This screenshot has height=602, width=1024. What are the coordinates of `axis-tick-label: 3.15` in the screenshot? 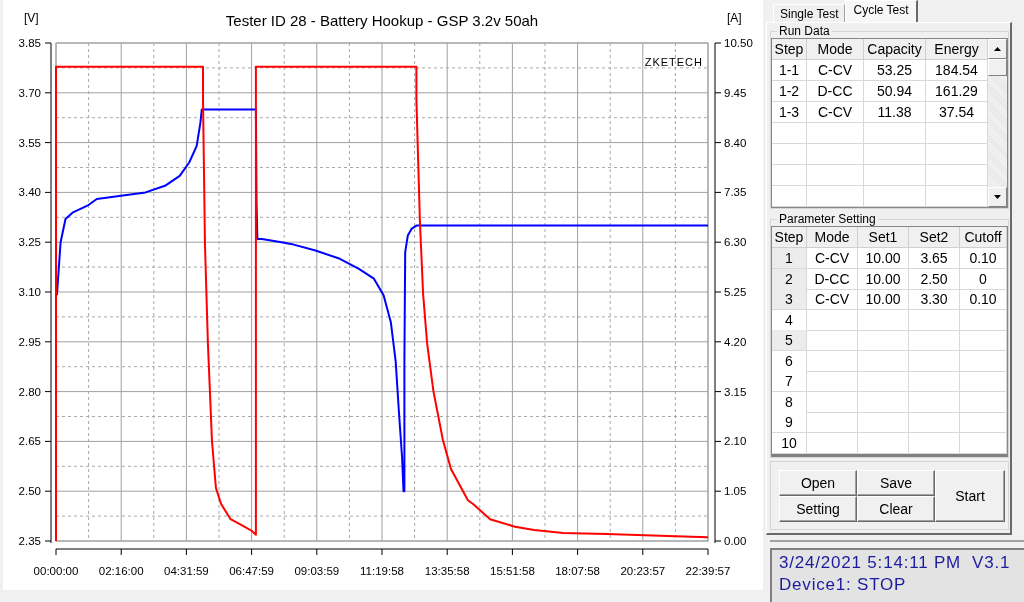 It's located at (735, 391).